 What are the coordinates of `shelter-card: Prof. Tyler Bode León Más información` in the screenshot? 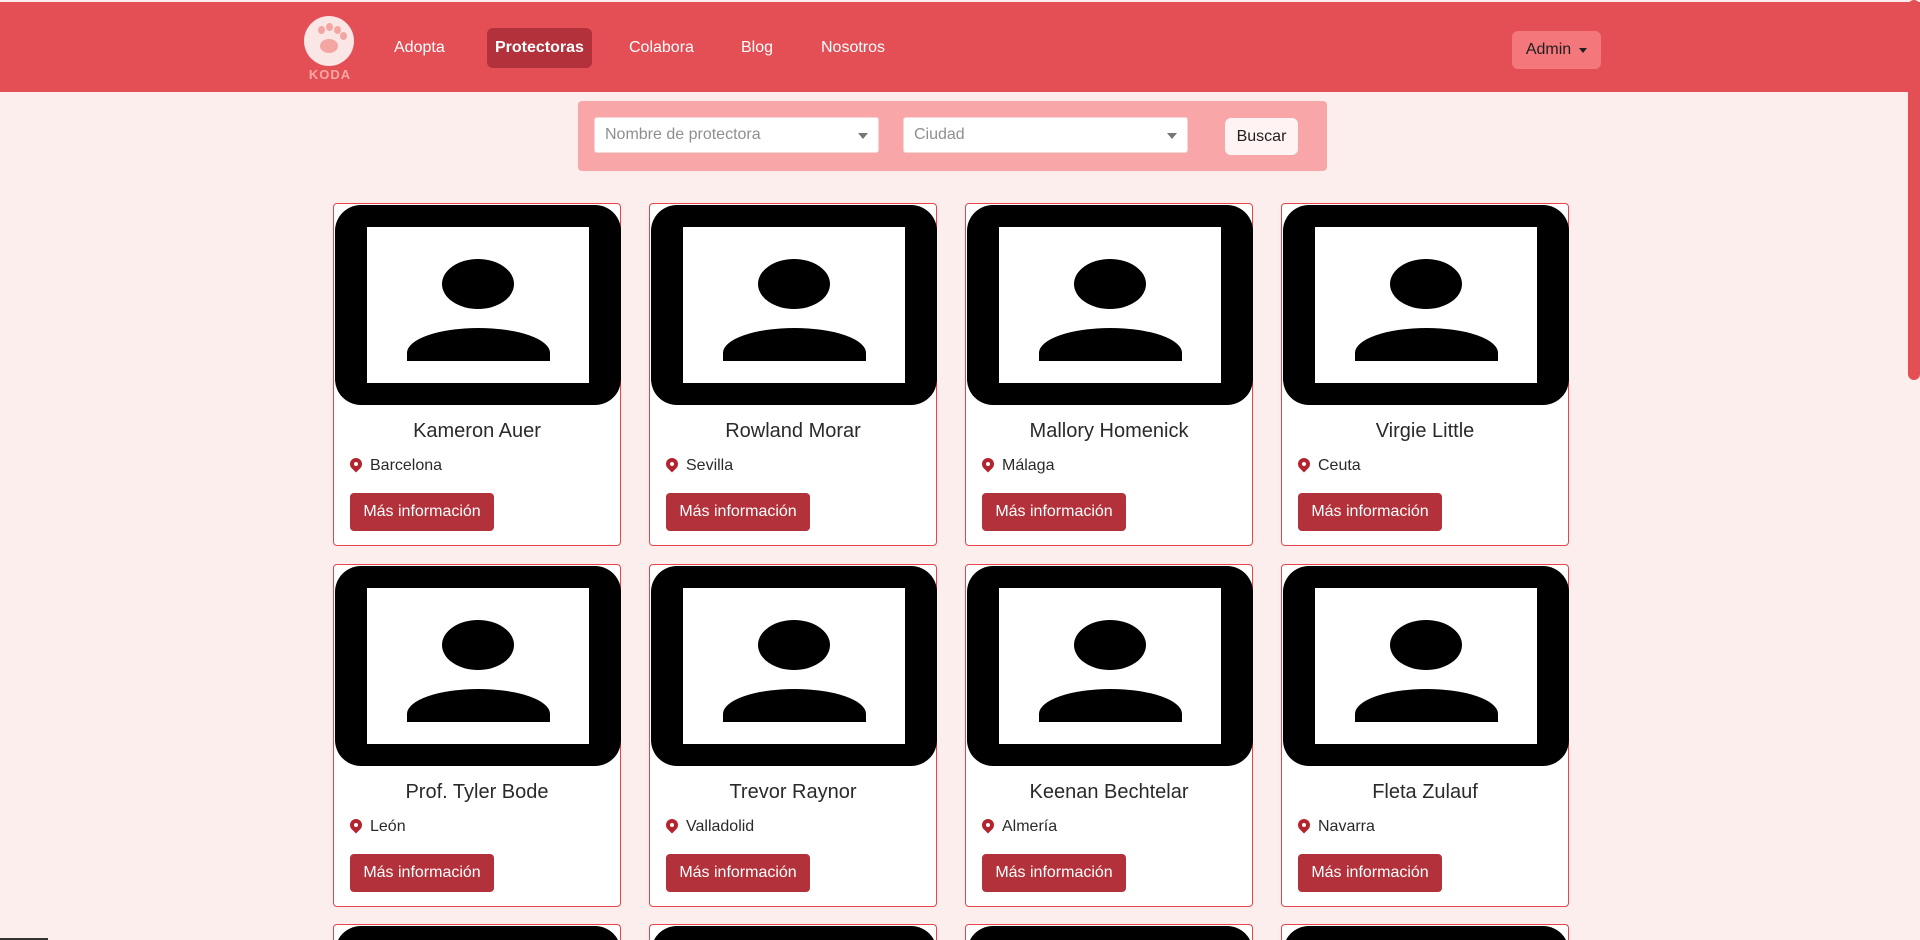 It's located at (477, 735).